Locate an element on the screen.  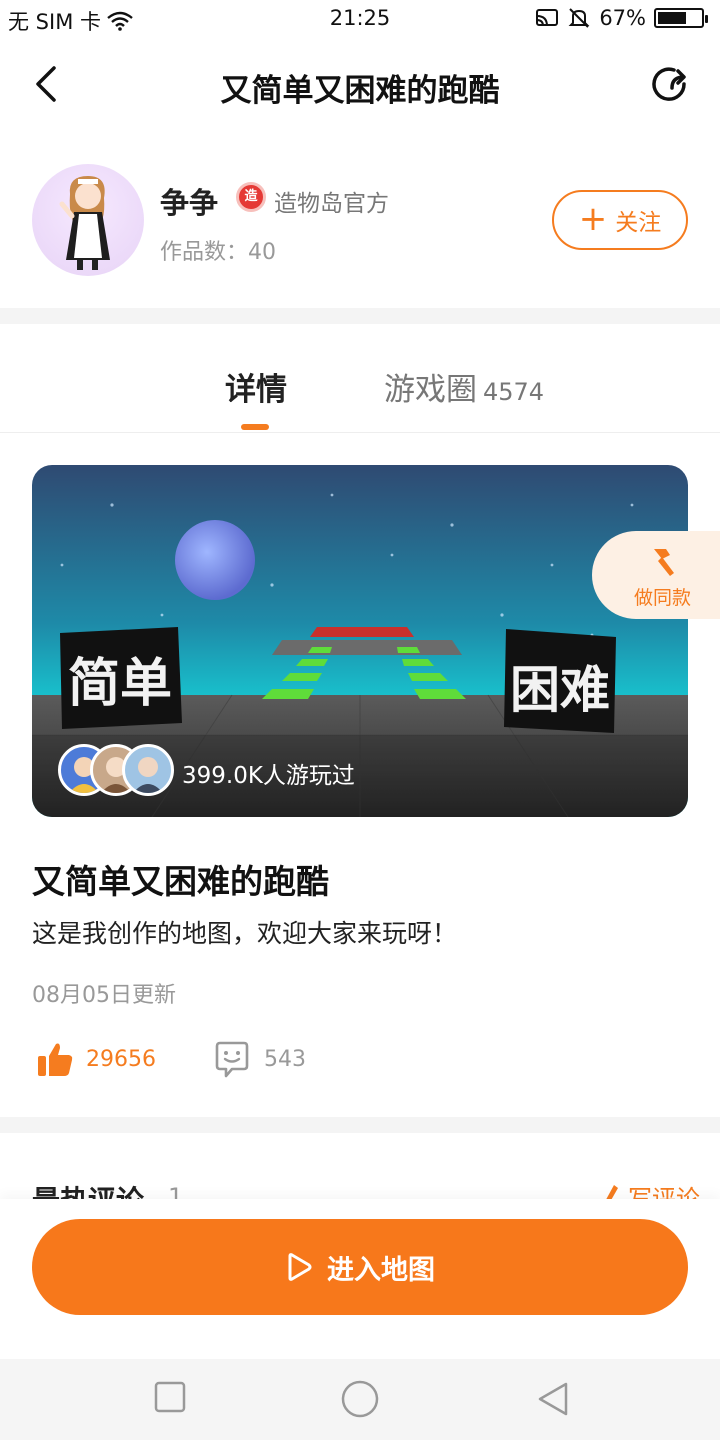
player-avatars is located at coordinates (116, 770).